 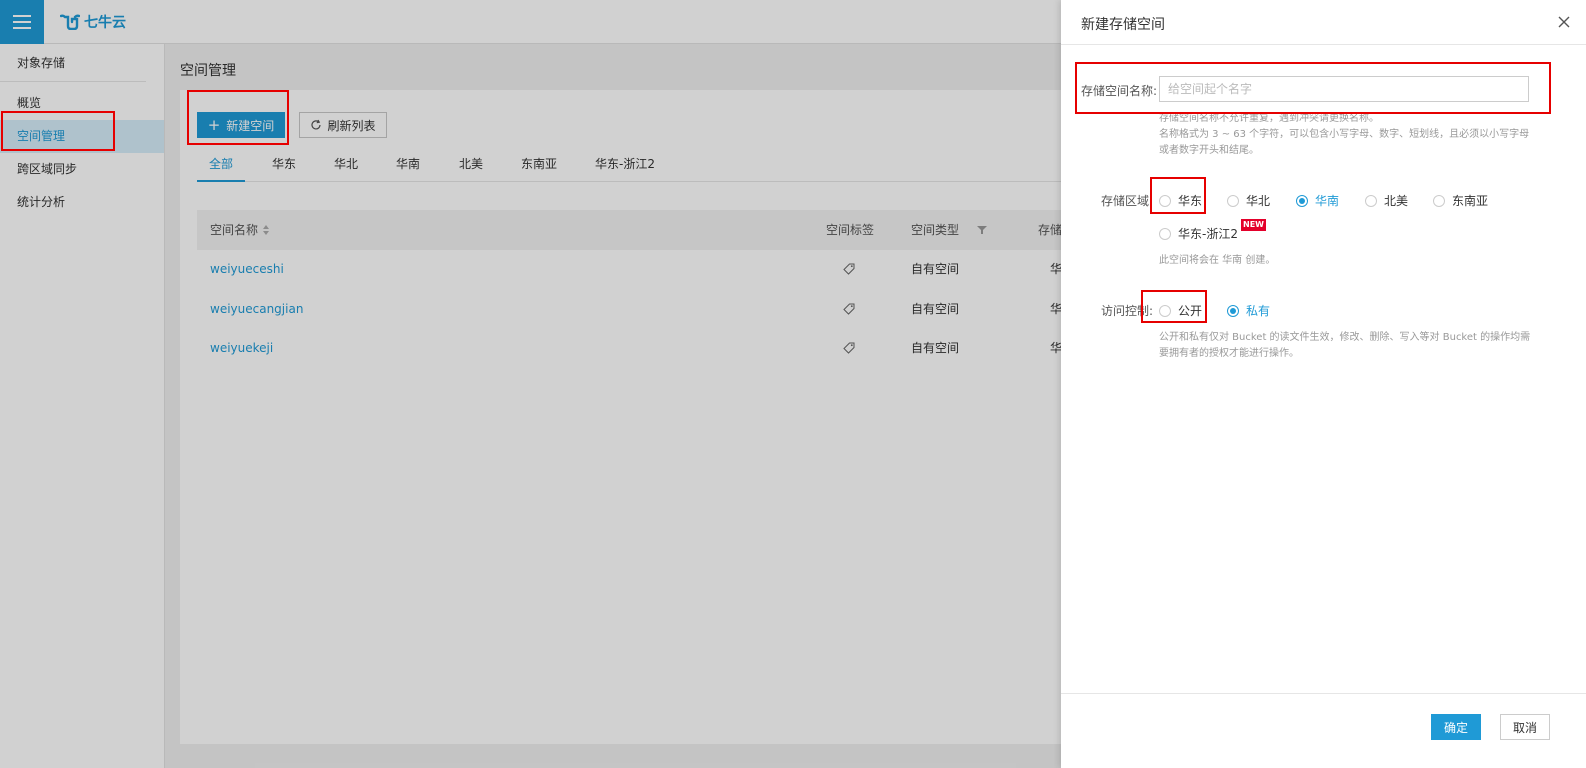 I want to click on access-radio-public: 公开, so click(x=1180, y=310).